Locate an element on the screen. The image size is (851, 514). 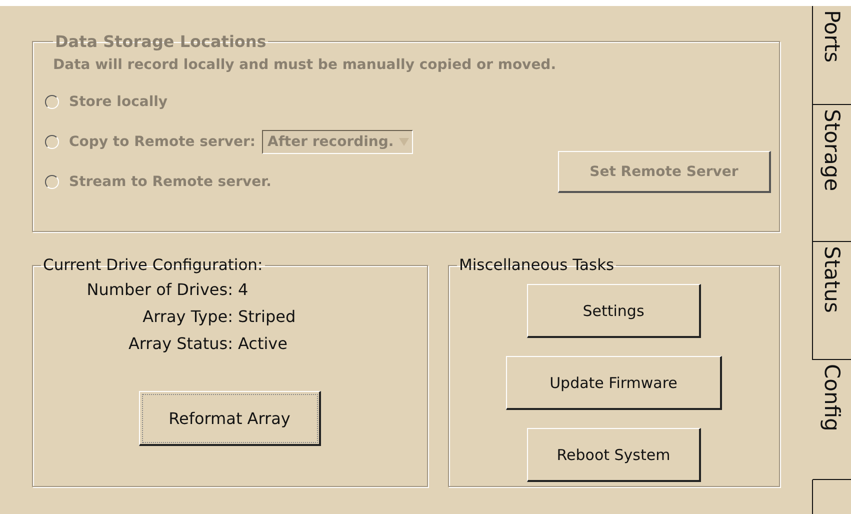
field-value: Active is located at coordinates (263, 343).